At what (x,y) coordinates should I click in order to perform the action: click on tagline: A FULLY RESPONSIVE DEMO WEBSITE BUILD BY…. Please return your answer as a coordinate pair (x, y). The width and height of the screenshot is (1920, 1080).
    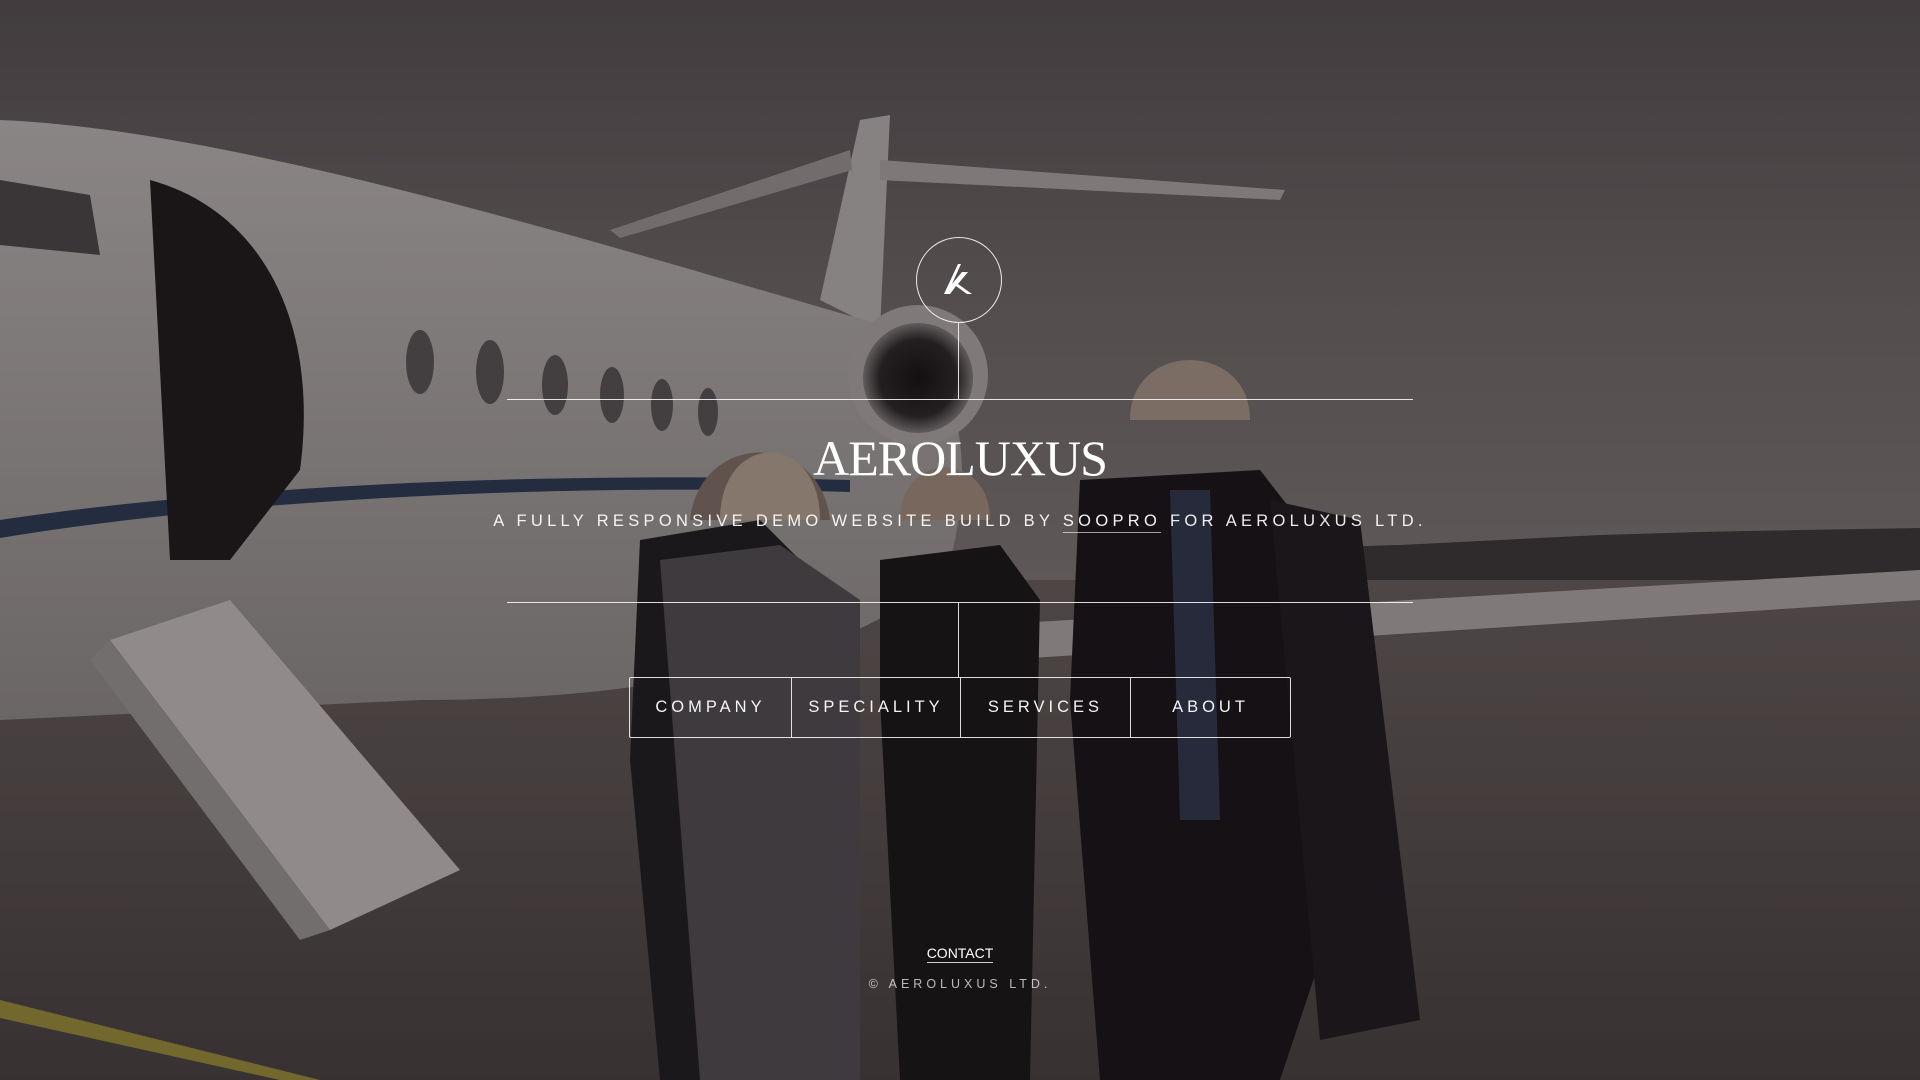
    Looking at the image, I should click on (960, 521).